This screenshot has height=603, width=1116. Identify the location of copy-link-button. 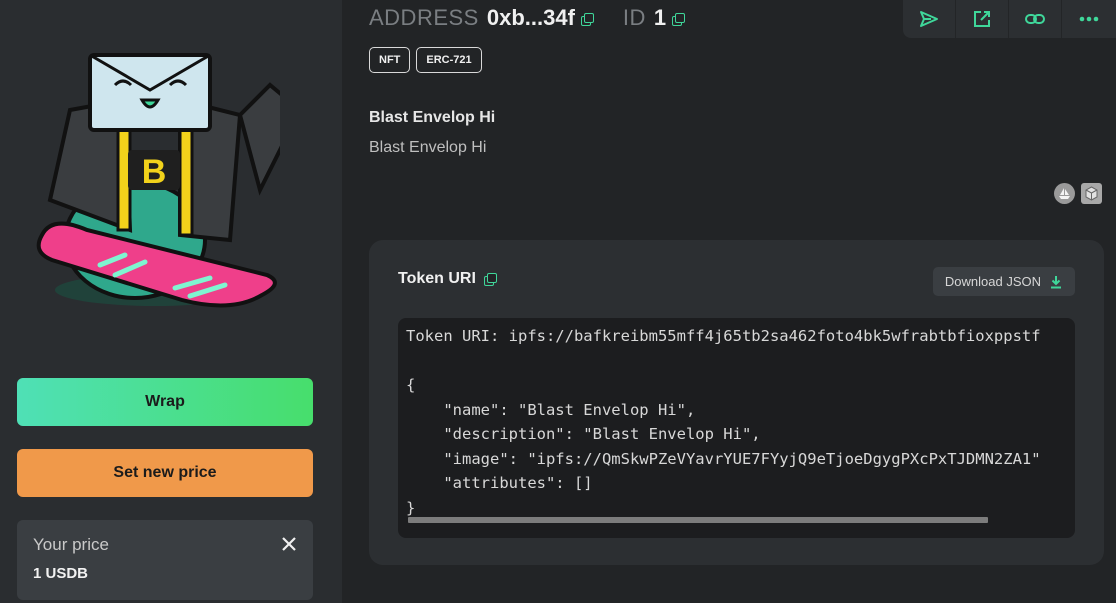
(1035, 19).